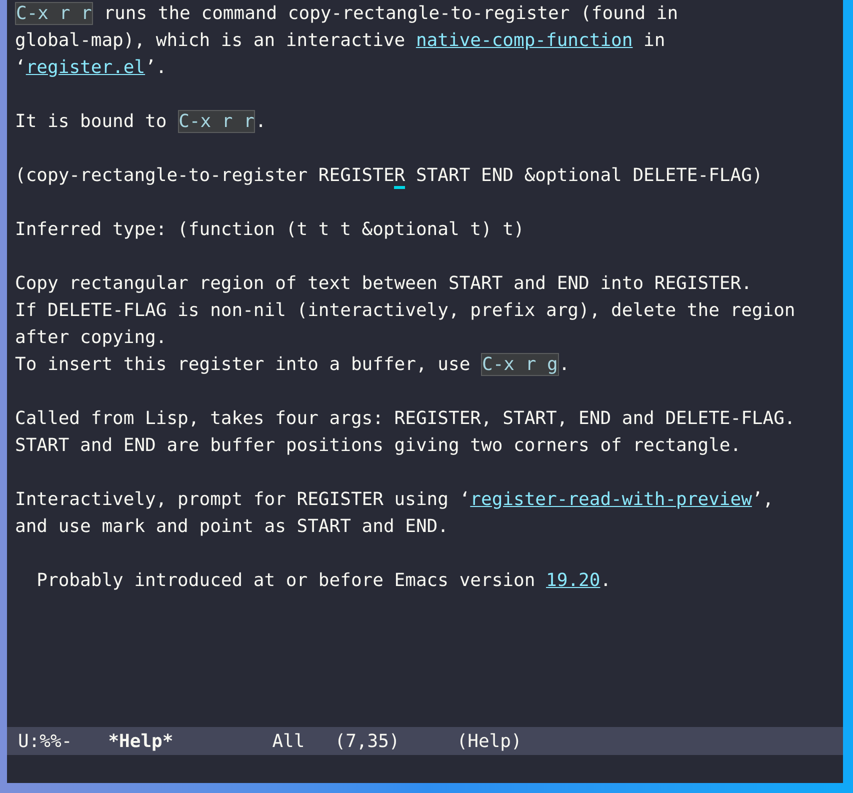 The width and height of the screenshot is (853, 793). I want to click on help-link: register.el, so click(86, 67).